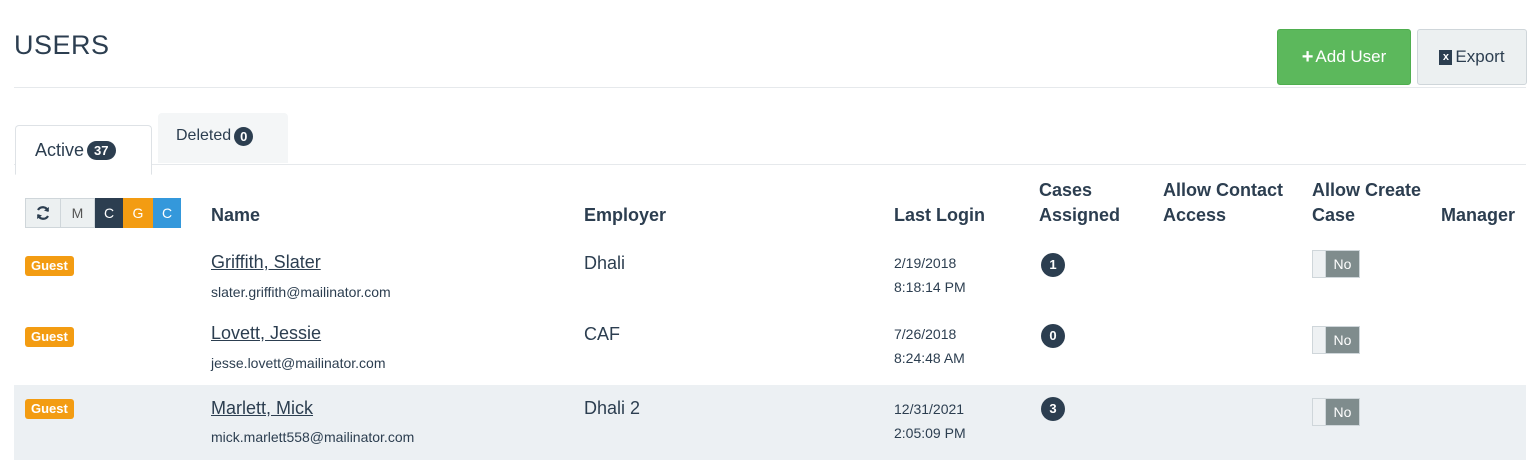 This screenshot has width=1536, height=475. I want to click on filter-manager-button: M, so click(78, 213).